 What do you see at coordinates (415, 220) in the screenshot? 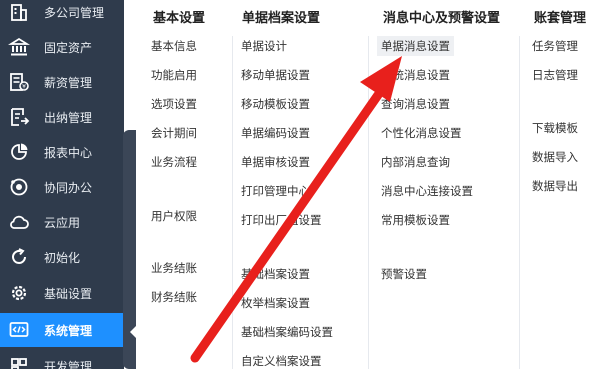
I see `menu-item-common-template-settings: 常用模板设置` at bounding box center [415, 220].